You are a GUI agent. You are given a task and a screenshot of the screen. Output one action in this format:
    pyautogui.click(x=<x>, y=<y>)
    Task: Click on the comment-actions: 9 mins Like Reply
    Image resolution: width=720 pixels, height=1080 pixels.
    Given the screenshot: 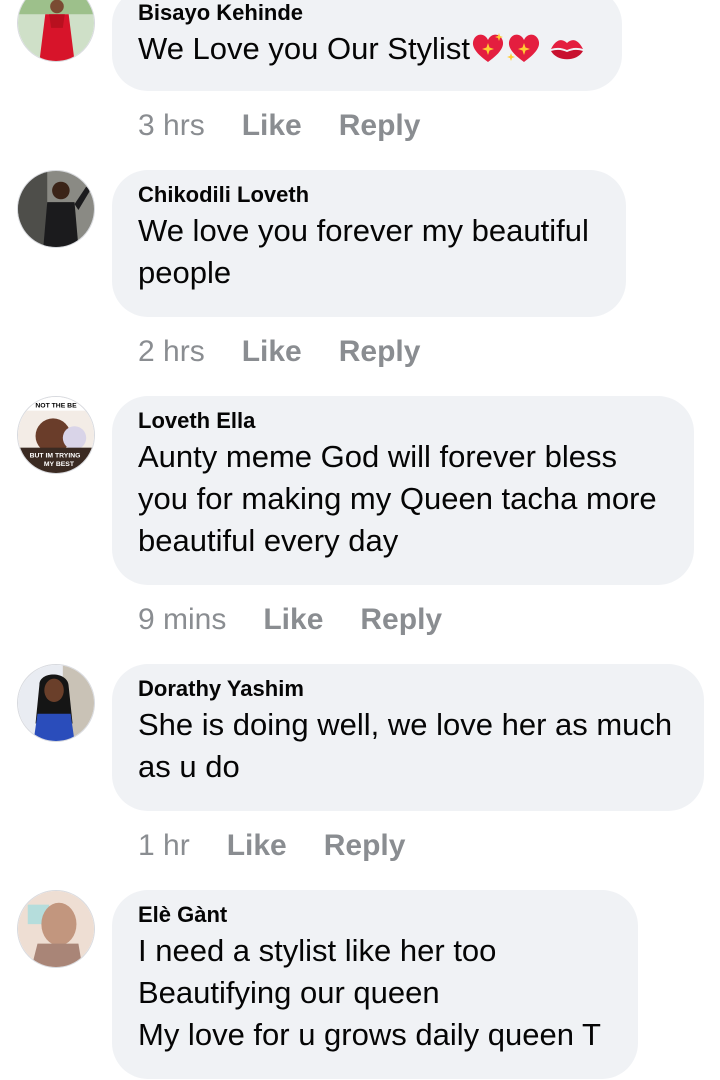 What is the action you would take?
    pyautogui.click(x=308, y=620)
    